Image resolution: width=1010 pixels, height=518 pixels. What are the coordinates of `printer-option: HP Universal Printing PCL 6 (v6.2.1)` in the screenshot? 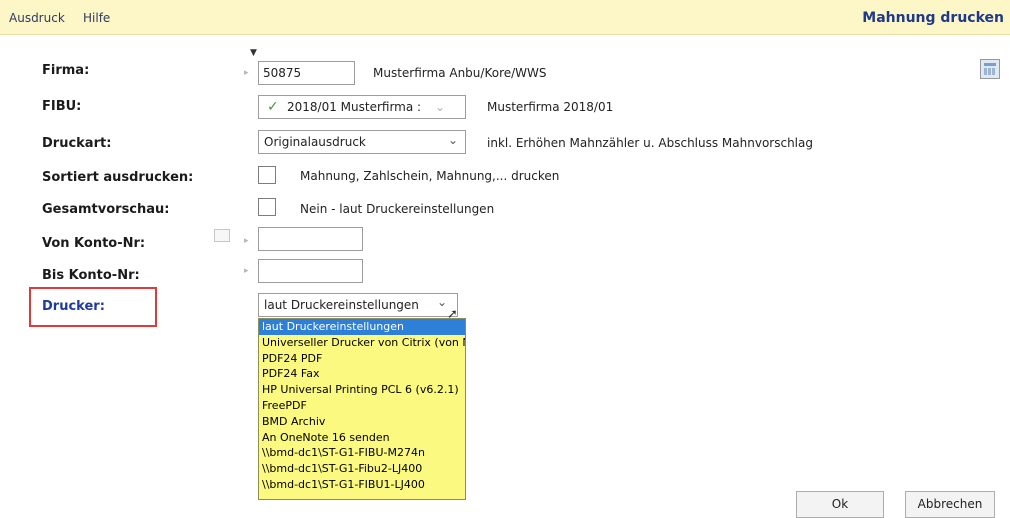 It's located at (362, 390).